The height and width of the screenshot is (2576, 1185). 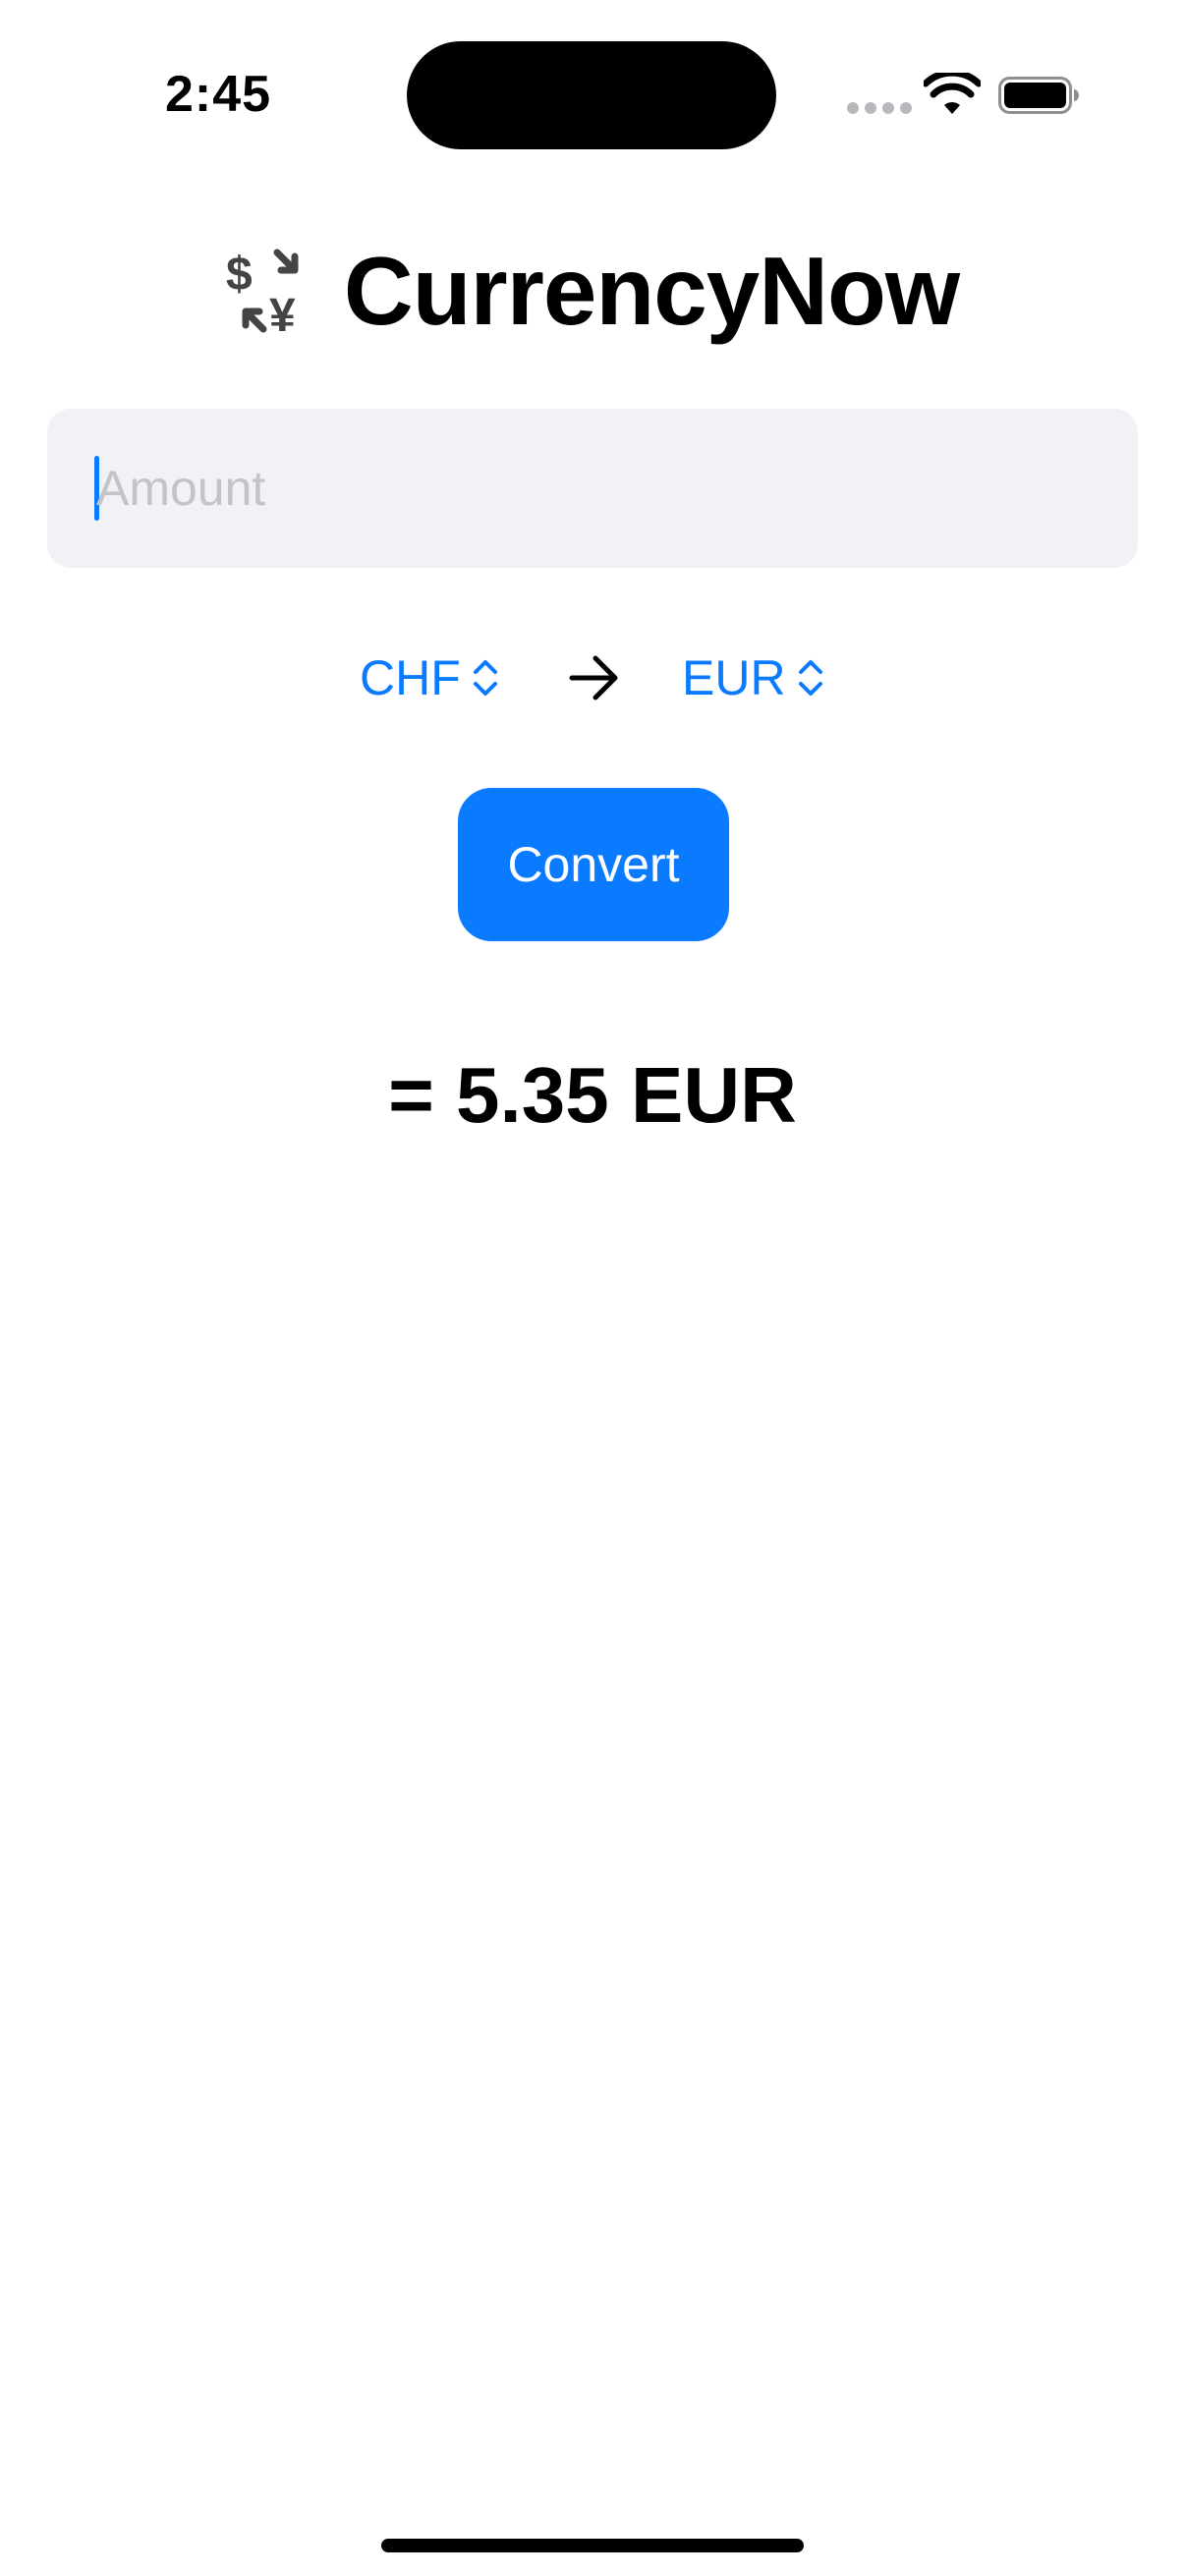 I want to click on amount-field, so click(x=592, y=488).